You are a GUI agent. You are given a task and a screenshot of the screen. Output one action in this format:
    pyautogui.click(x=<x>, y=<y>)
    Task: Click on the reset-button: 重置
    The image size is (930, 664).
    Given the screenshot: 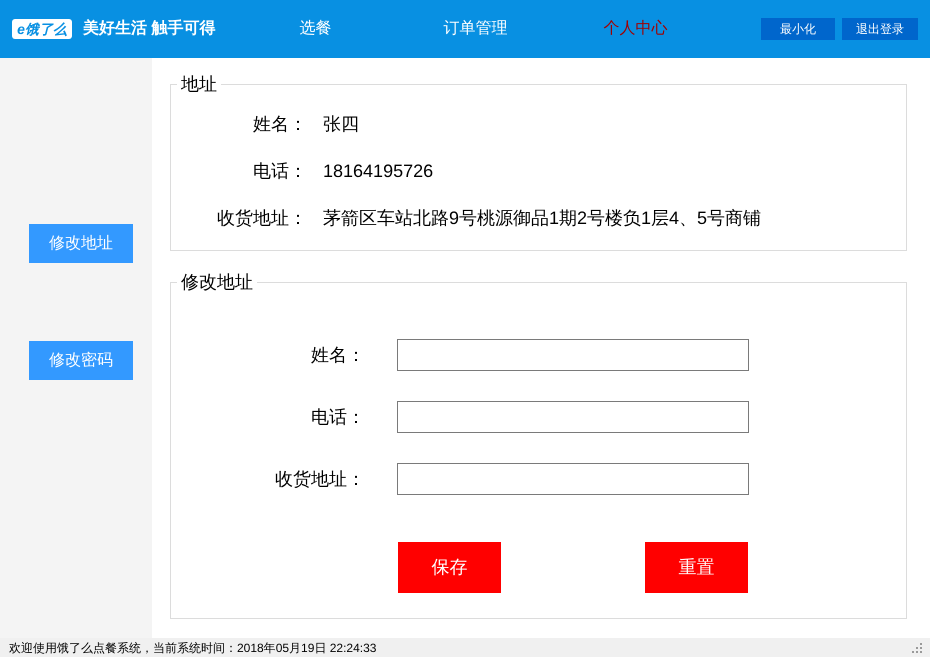 What is the action you would take?
    pyautogui.click(x=696, y=567)
    